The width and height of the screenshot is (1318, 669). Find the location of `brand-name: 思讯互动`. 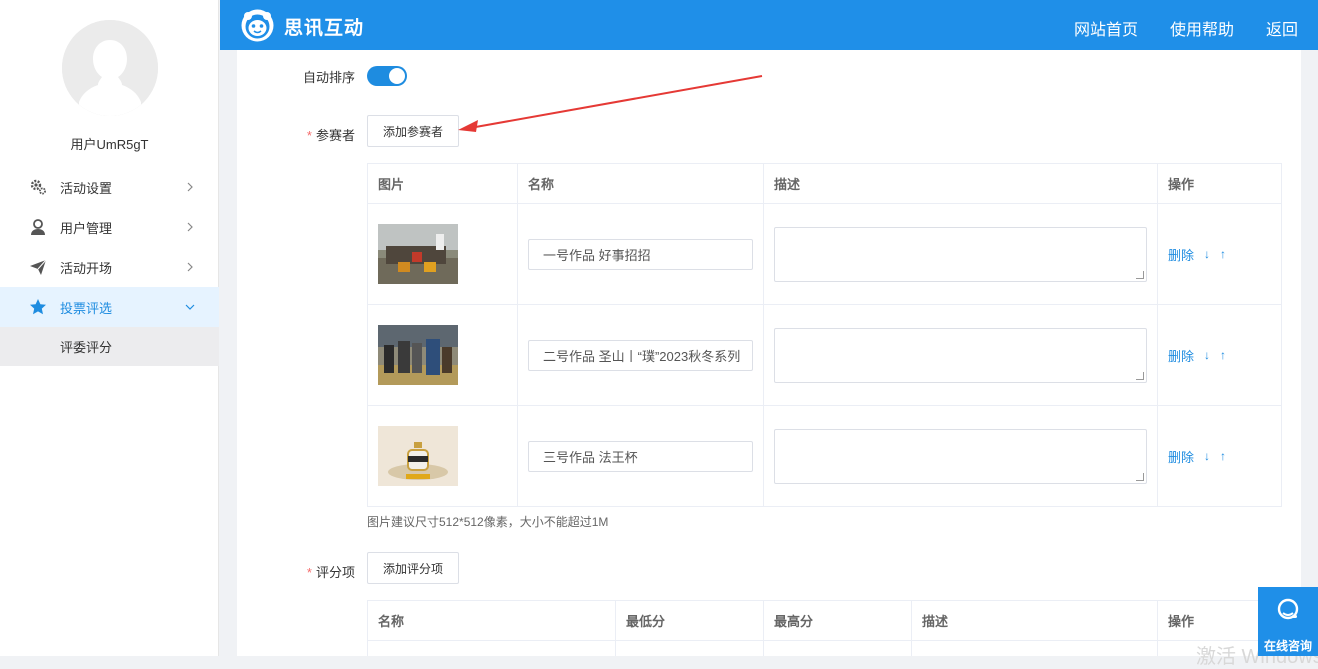

brand-name: 思讯互动 is located at coordinates (324, 28).